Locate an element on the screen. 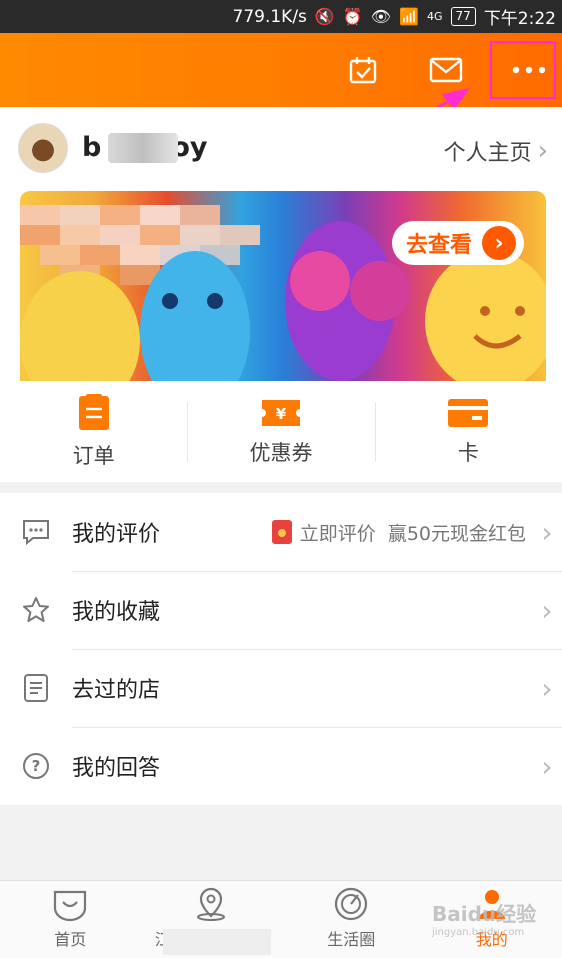 The image size is (562, 958). tab-life-circle: 生活圈 is located at coordinates (351, 919).